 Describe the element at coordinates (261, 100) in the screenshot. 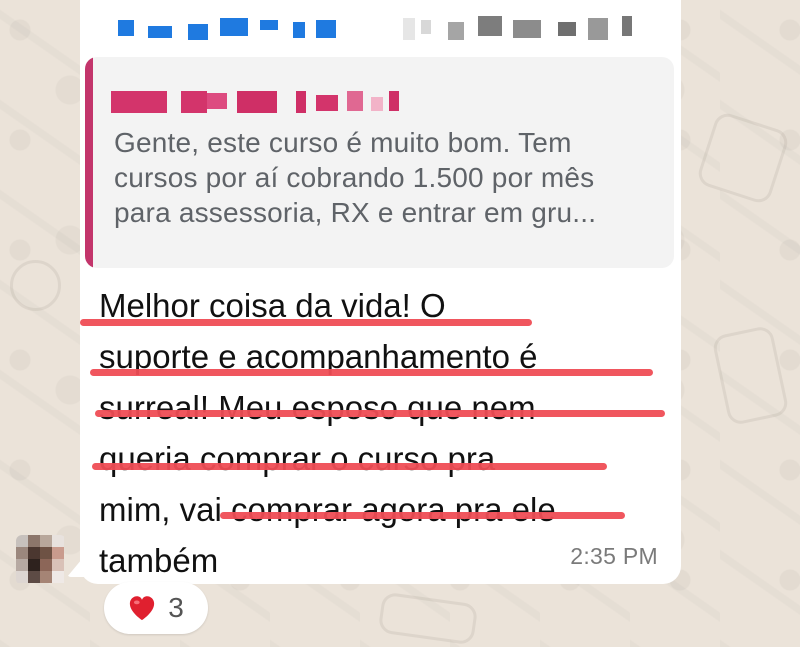

I see `quoted-author-redacted` at that location.